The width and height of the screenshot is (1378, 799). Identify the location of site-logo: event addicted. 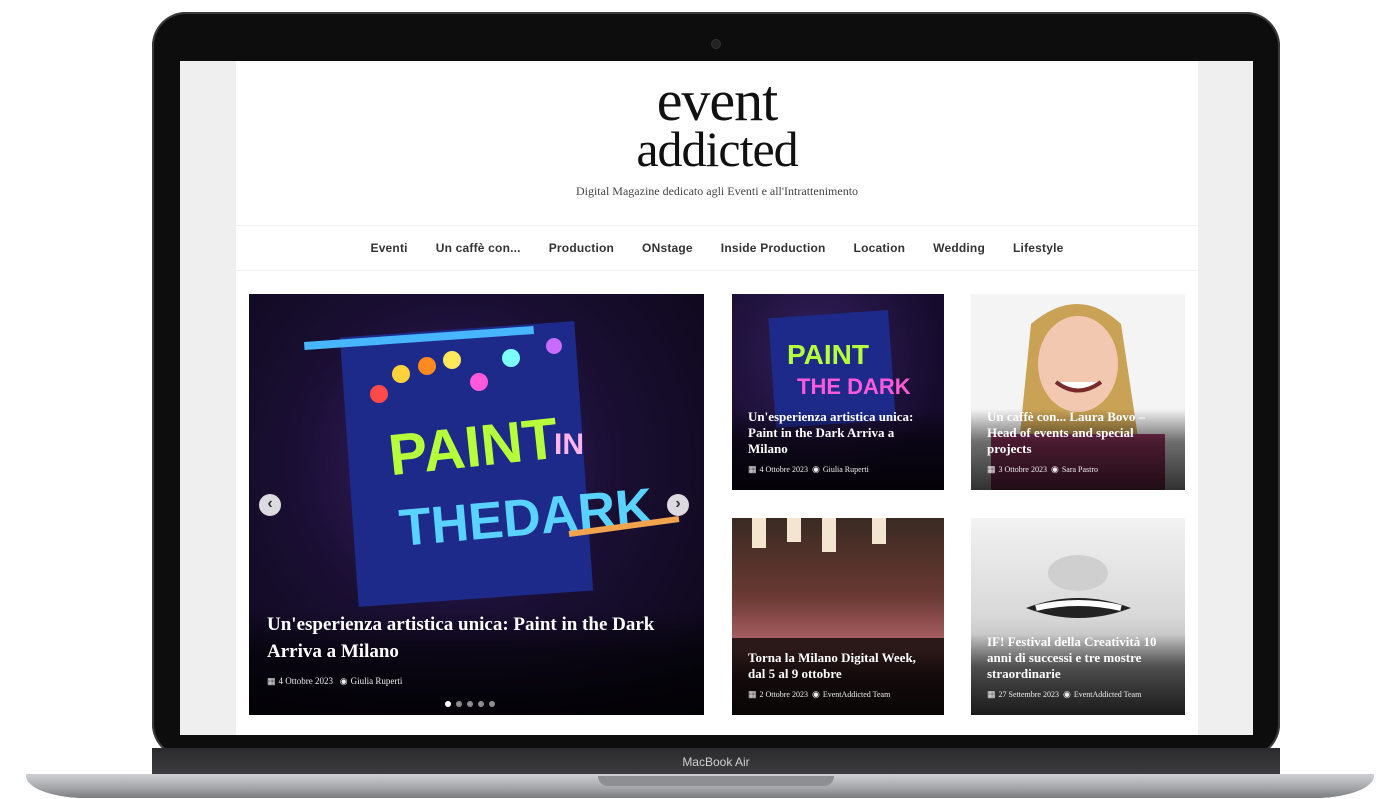
(717, 122).